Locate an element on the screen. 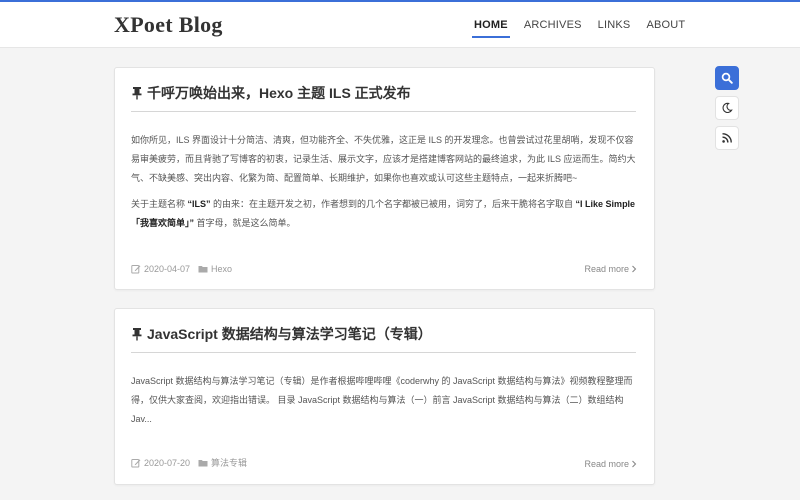 This screenshot has width=800, height=500. search-button is located at coordinates (727, 78).